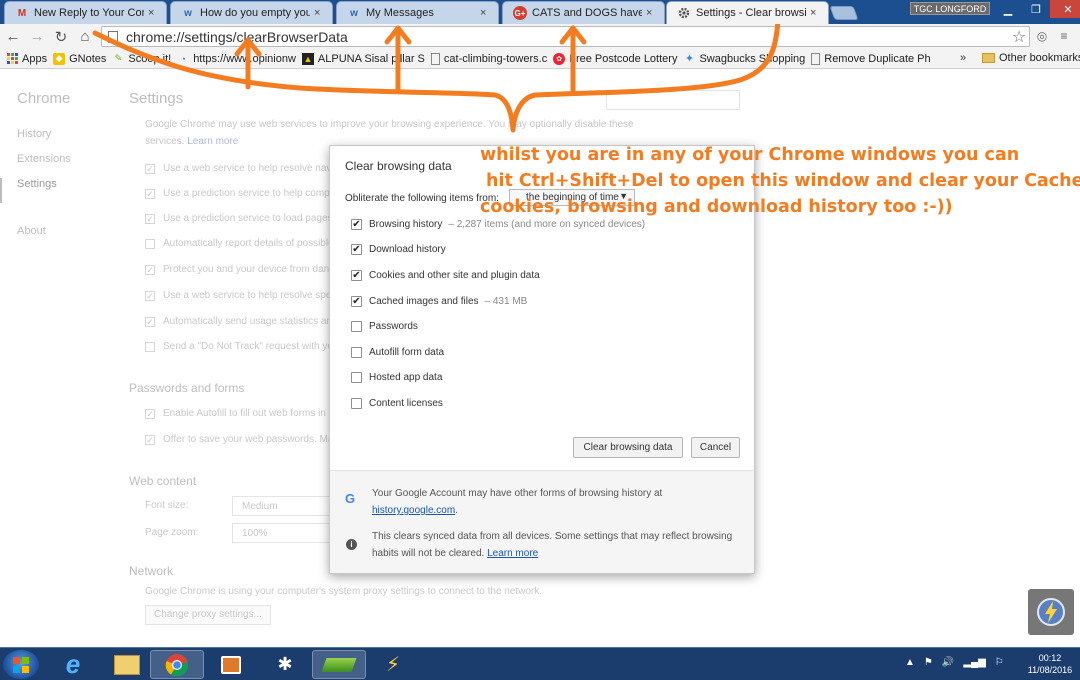 The height and width of the screenshot is (680, 1080). What do you see at coordinates (963, 58) in the screenshot?
I see `bookmarks-overflow-icon: »` at bounding box center [963, 58].